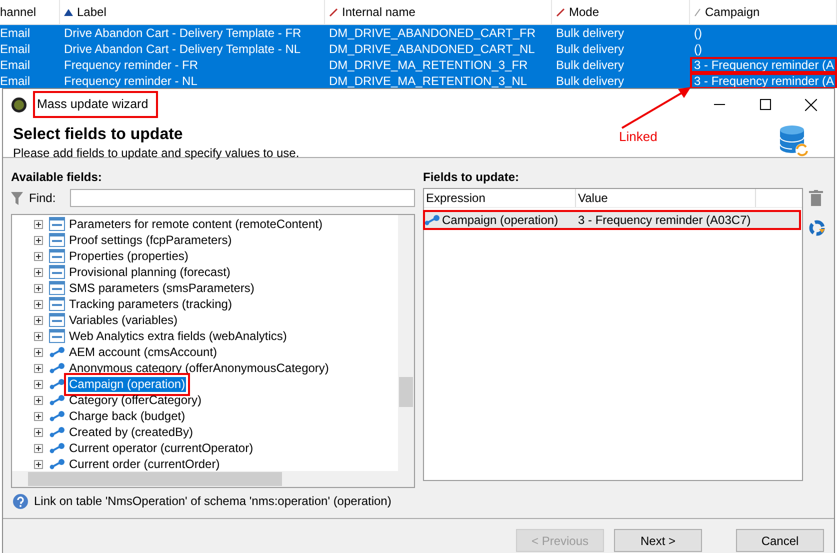  Describe the element at coordinates (150, 272) in the screenshot. I see `tree-item: Provisional planning (forecast)` at that location.